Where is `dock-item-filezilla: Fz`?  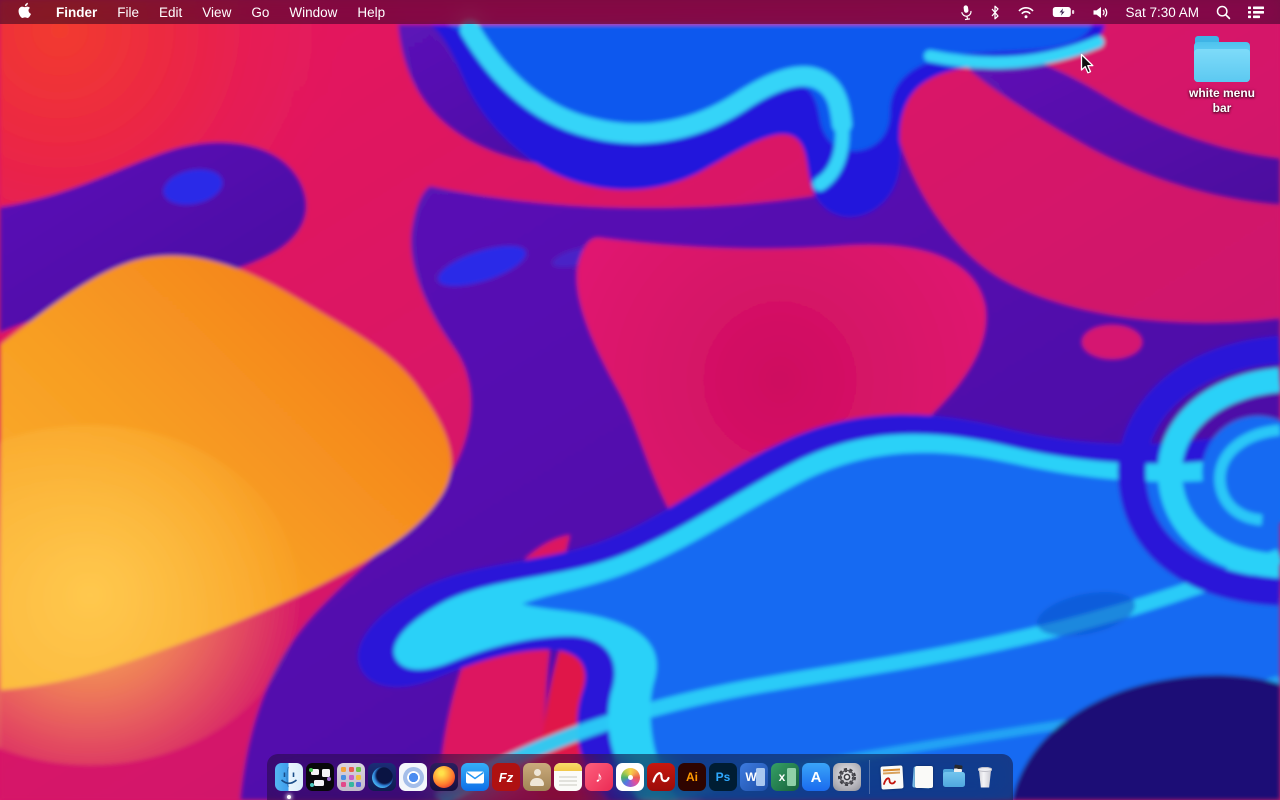 dock-item-filezilla: Fz is located at coordinates (506, 777).